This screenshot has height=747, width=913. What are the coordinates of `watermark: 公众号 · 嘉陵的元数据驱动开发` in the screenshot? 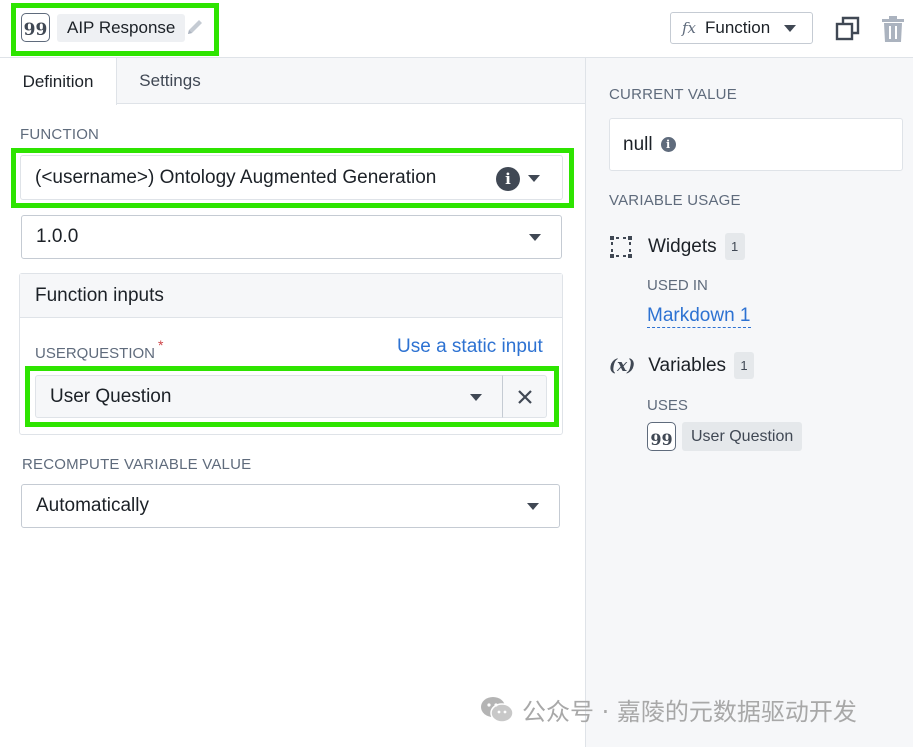 It's located at (668, 709).